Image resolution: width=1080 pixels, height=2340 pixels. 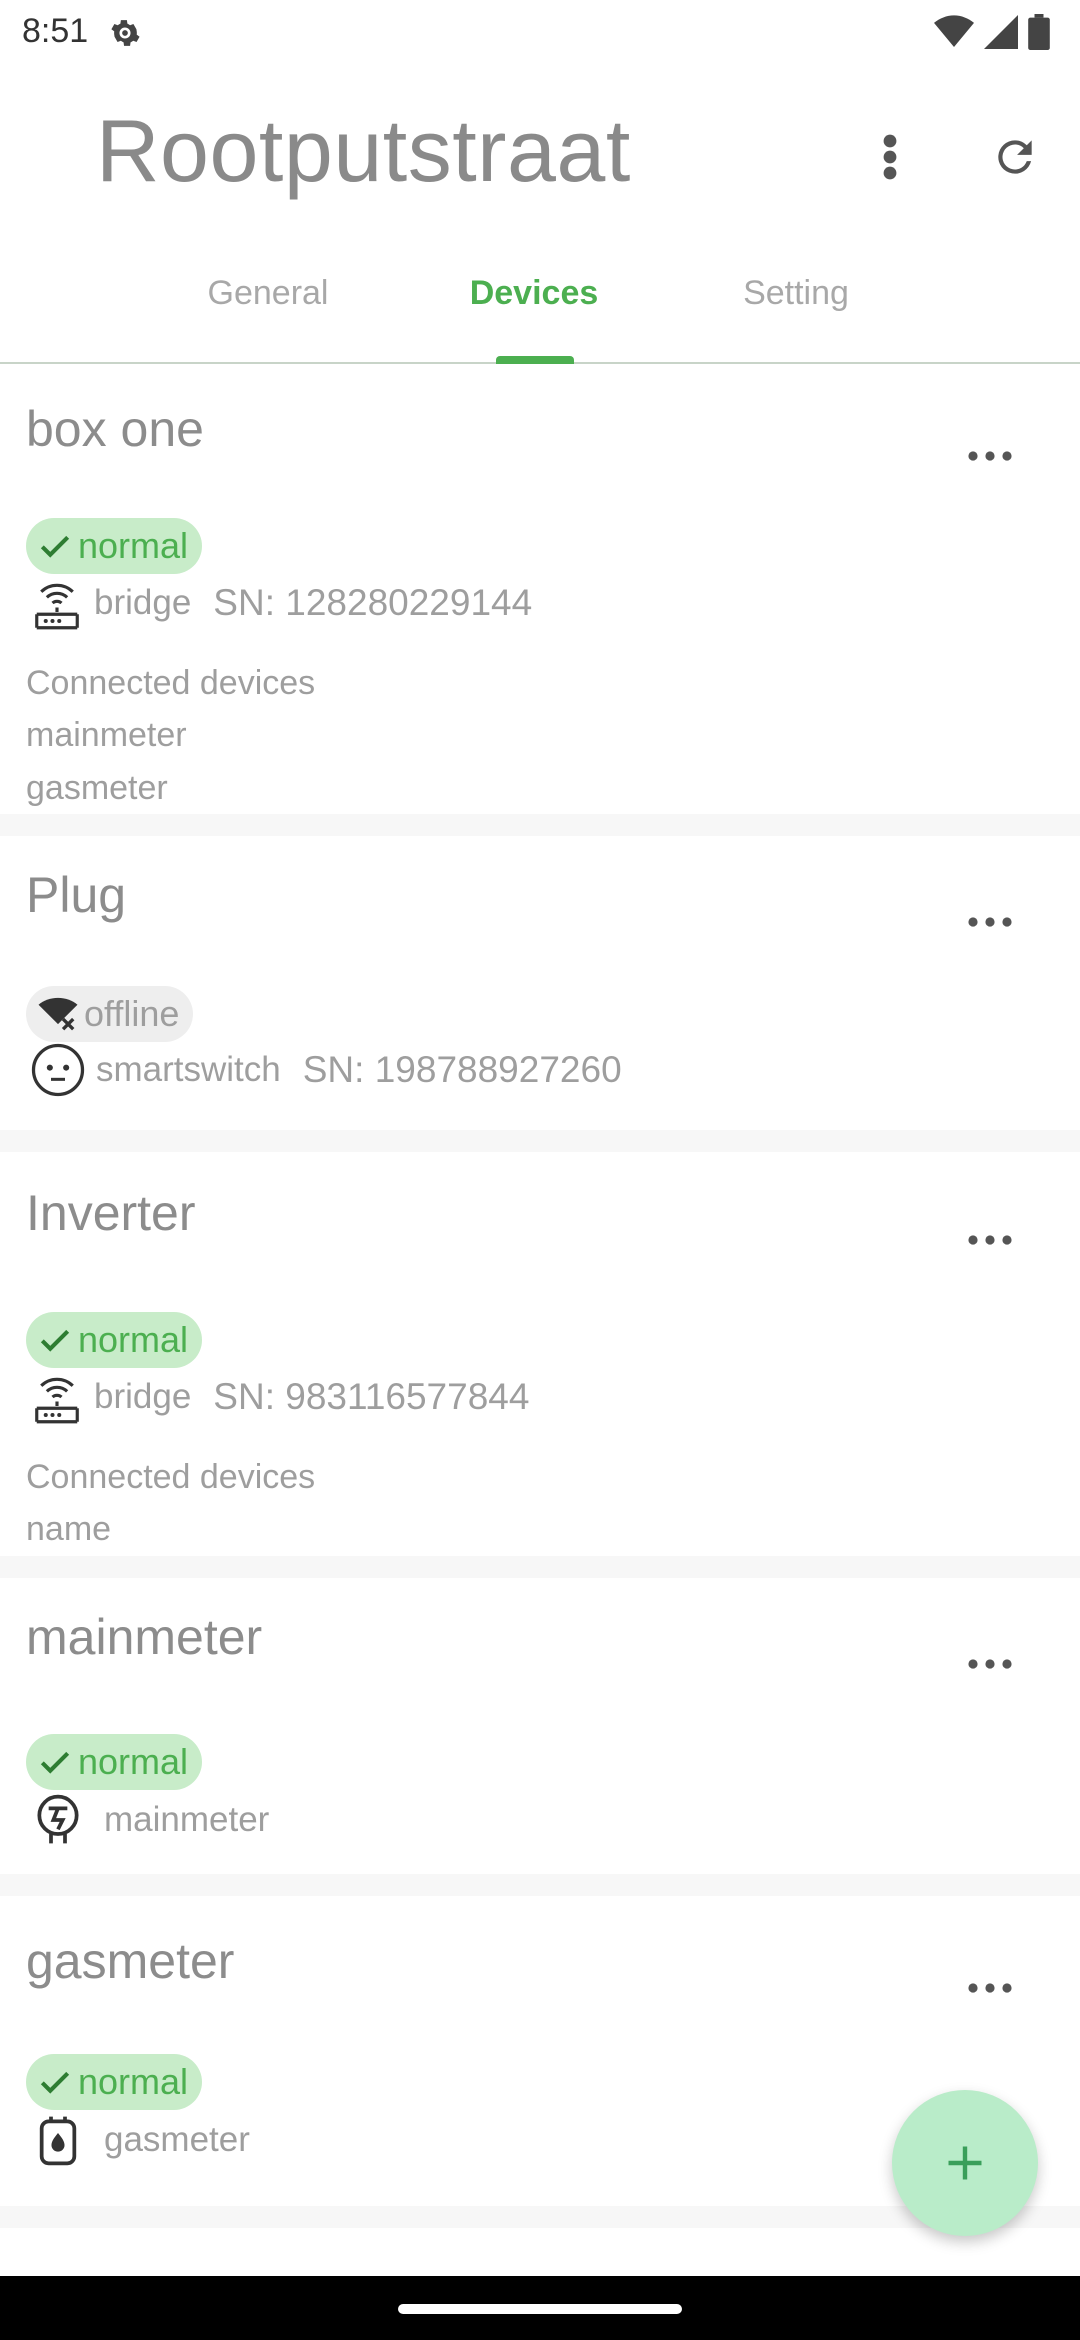 What do you see at coordinates (97, 788) in the screenshot?
I see `connected-device-item: gasmeter` at bounding box center [97, 788].